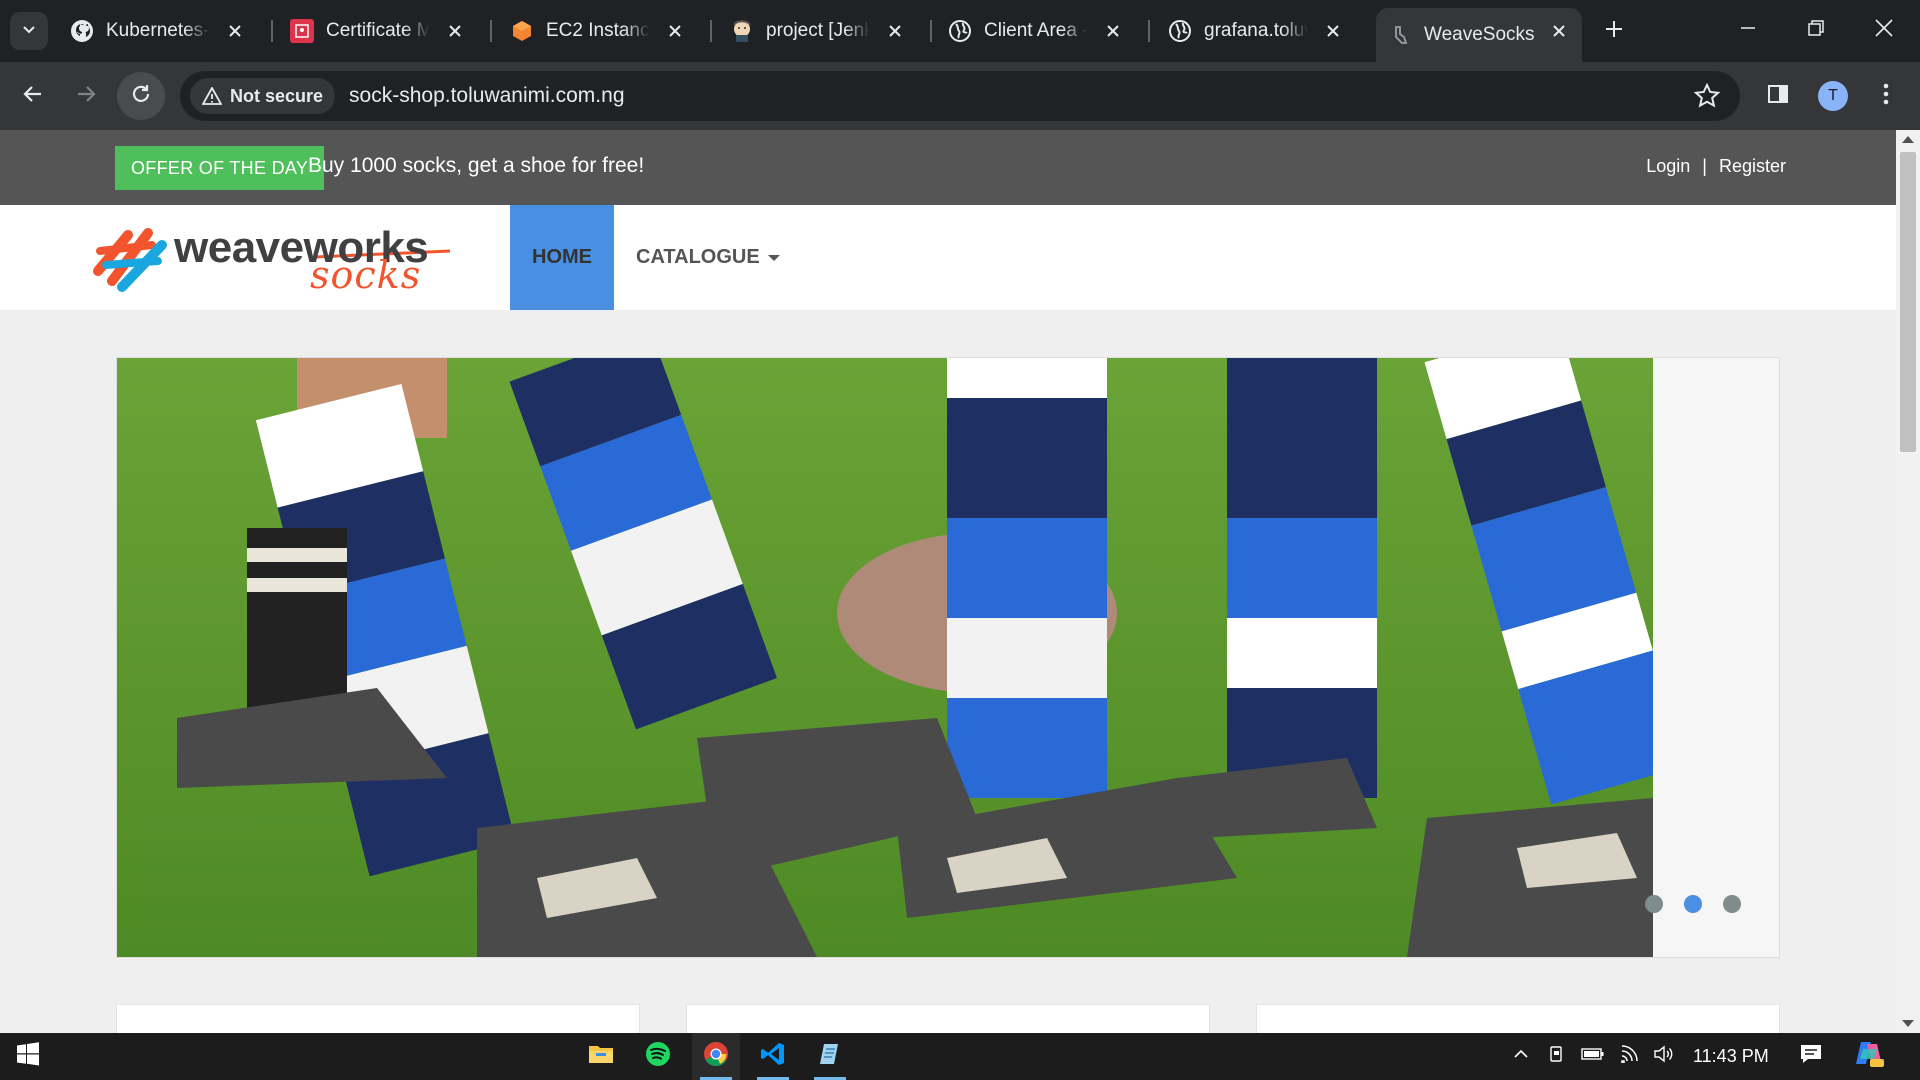  Describe the element at coordinates (1707, 98) in the screenshot. I see `bookmark-star-icon` at that location.